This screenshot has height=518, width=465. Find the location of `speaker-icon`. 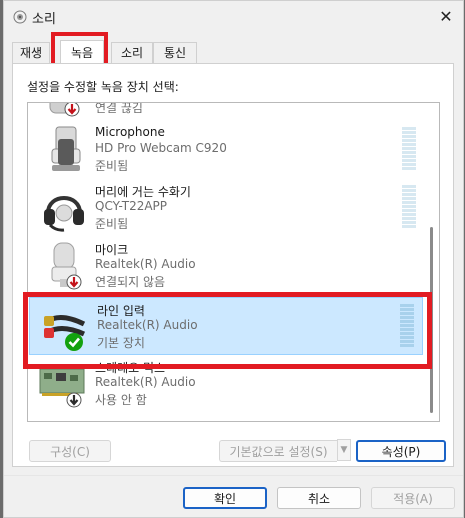

speaker-icon is located at coordinates (20, 17).